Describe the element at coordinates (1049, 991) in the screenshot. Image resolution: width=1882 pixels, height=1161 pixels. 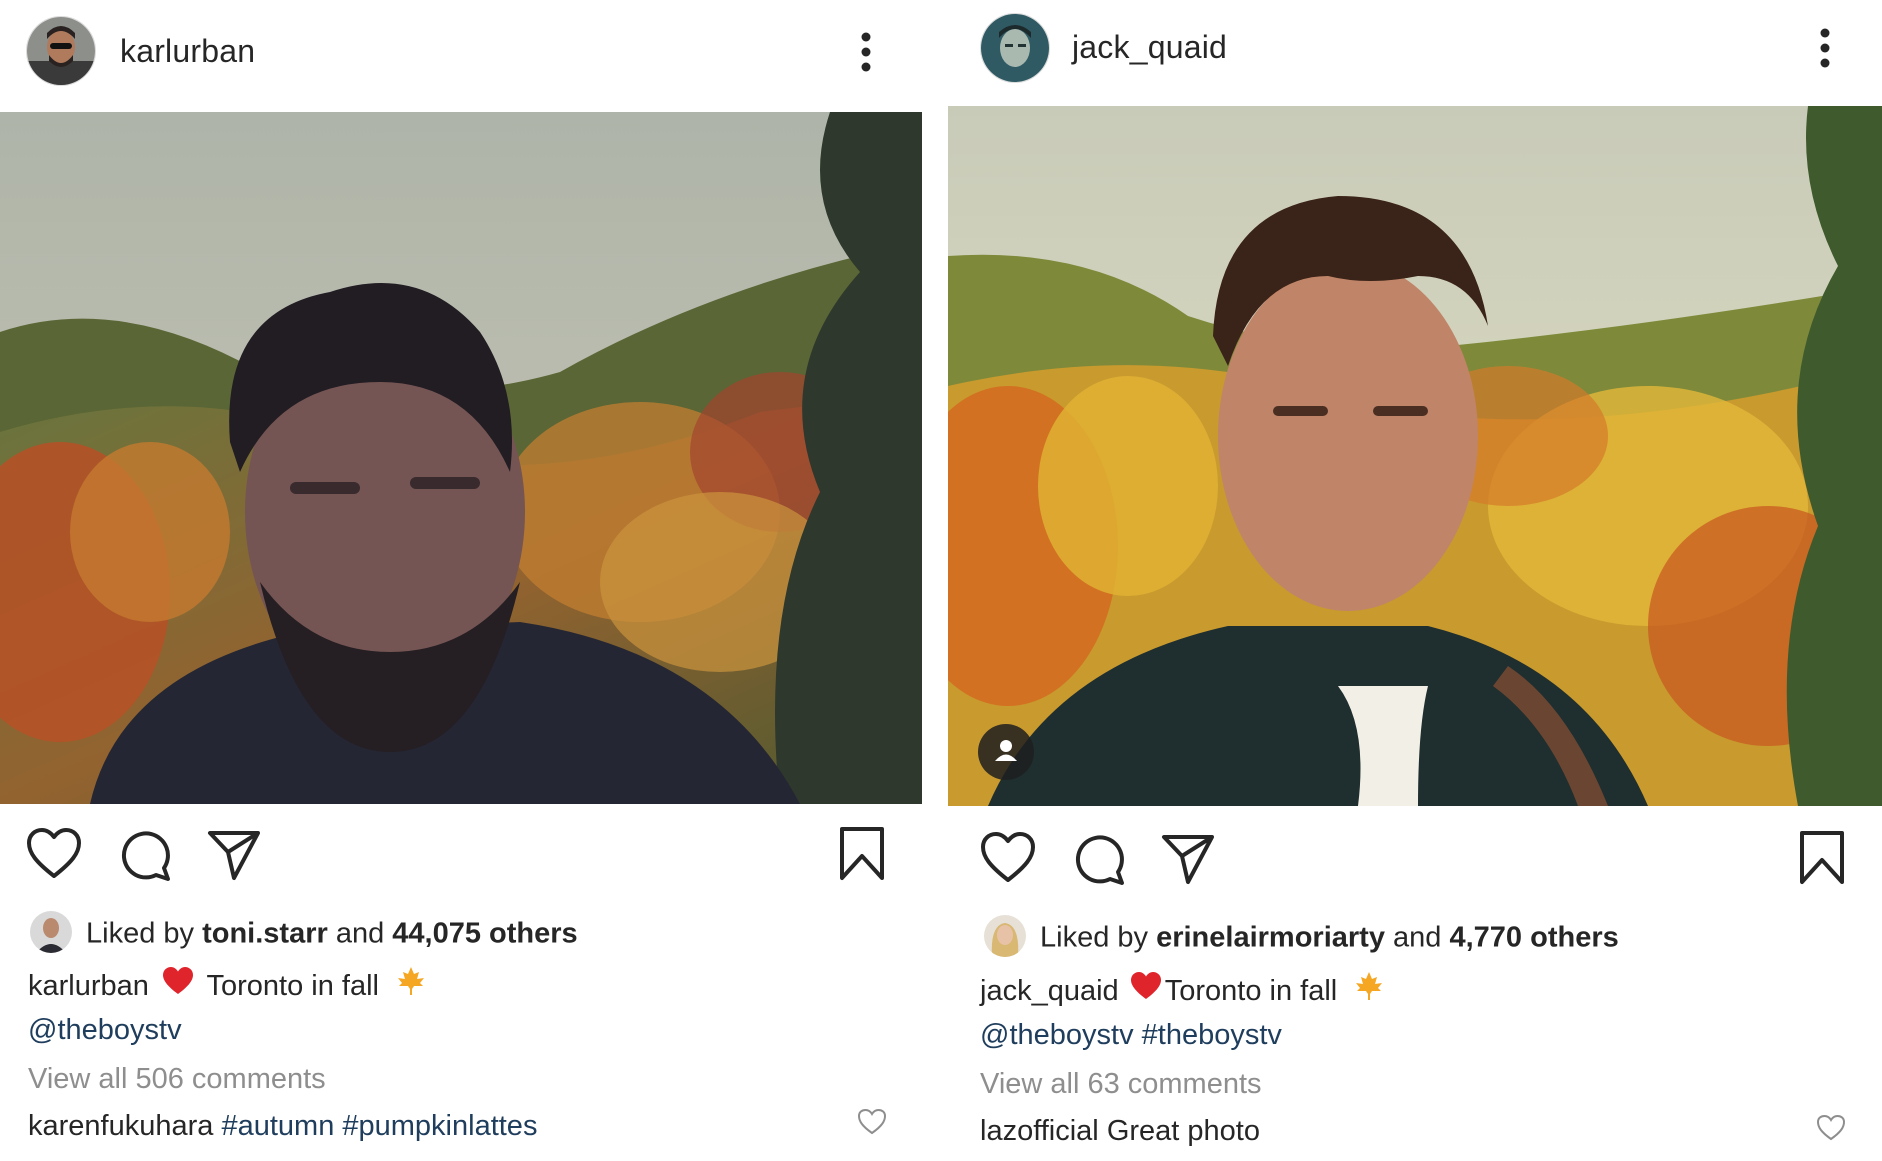
I see `caption-username: jack_quaid` at that location.